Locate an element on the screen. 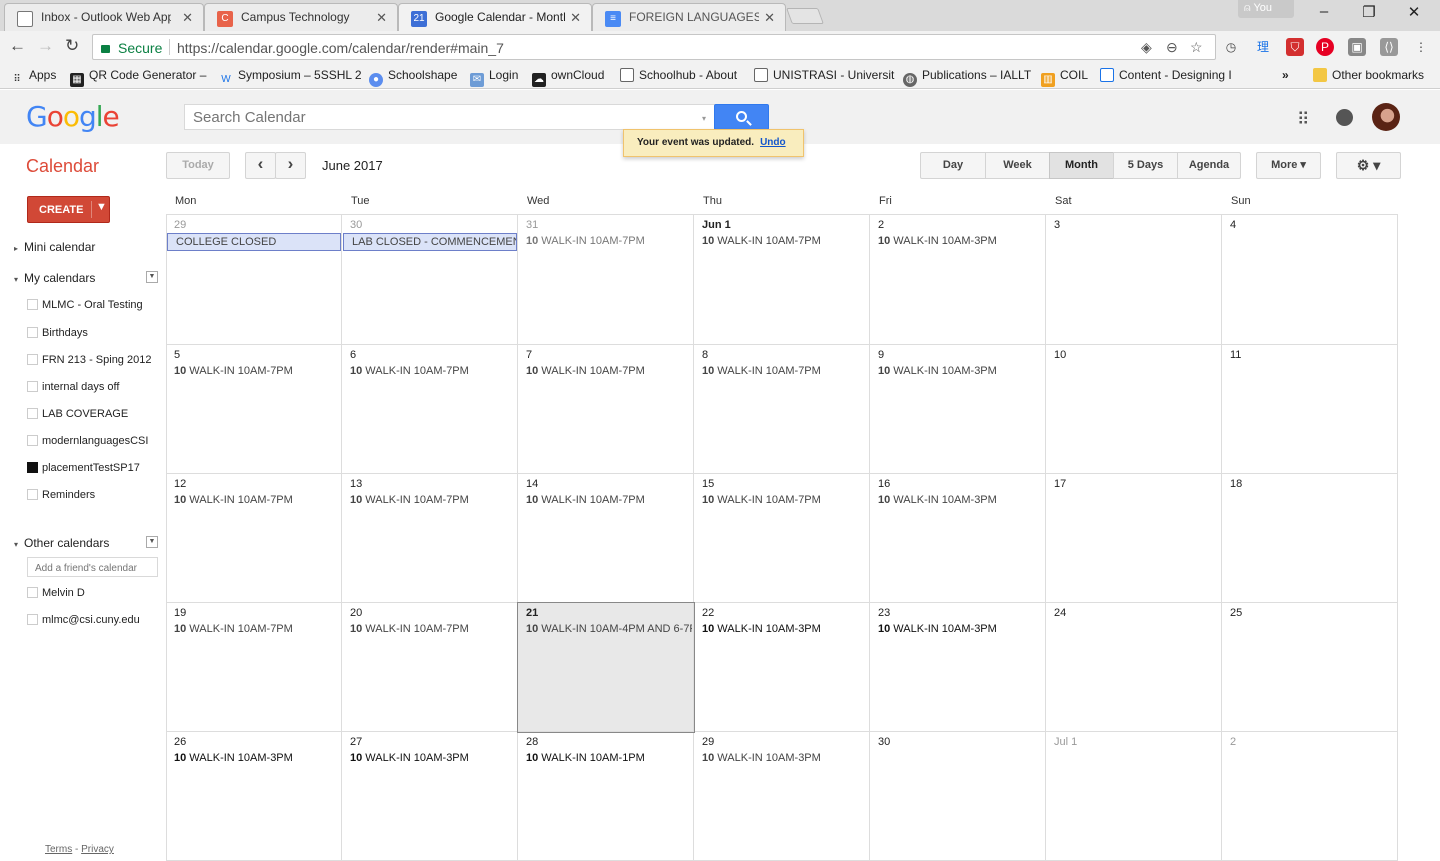  create-dropdown-icon: ▼ is located at coordinates (101, 207).